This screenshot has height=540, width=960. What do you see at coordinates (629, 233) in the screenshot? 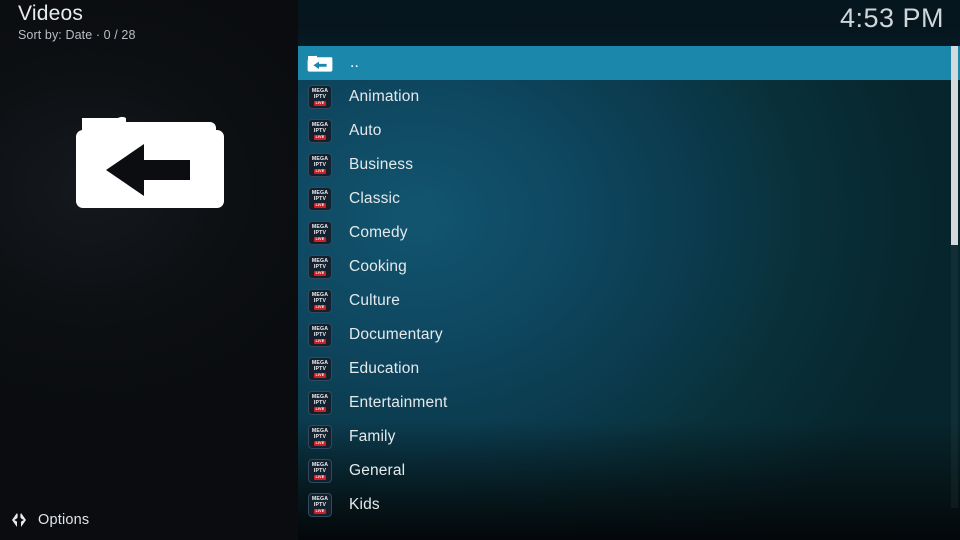
I see `list-item: MEGA IPTV LIVE Comedy` at bounding box center [629, 233].